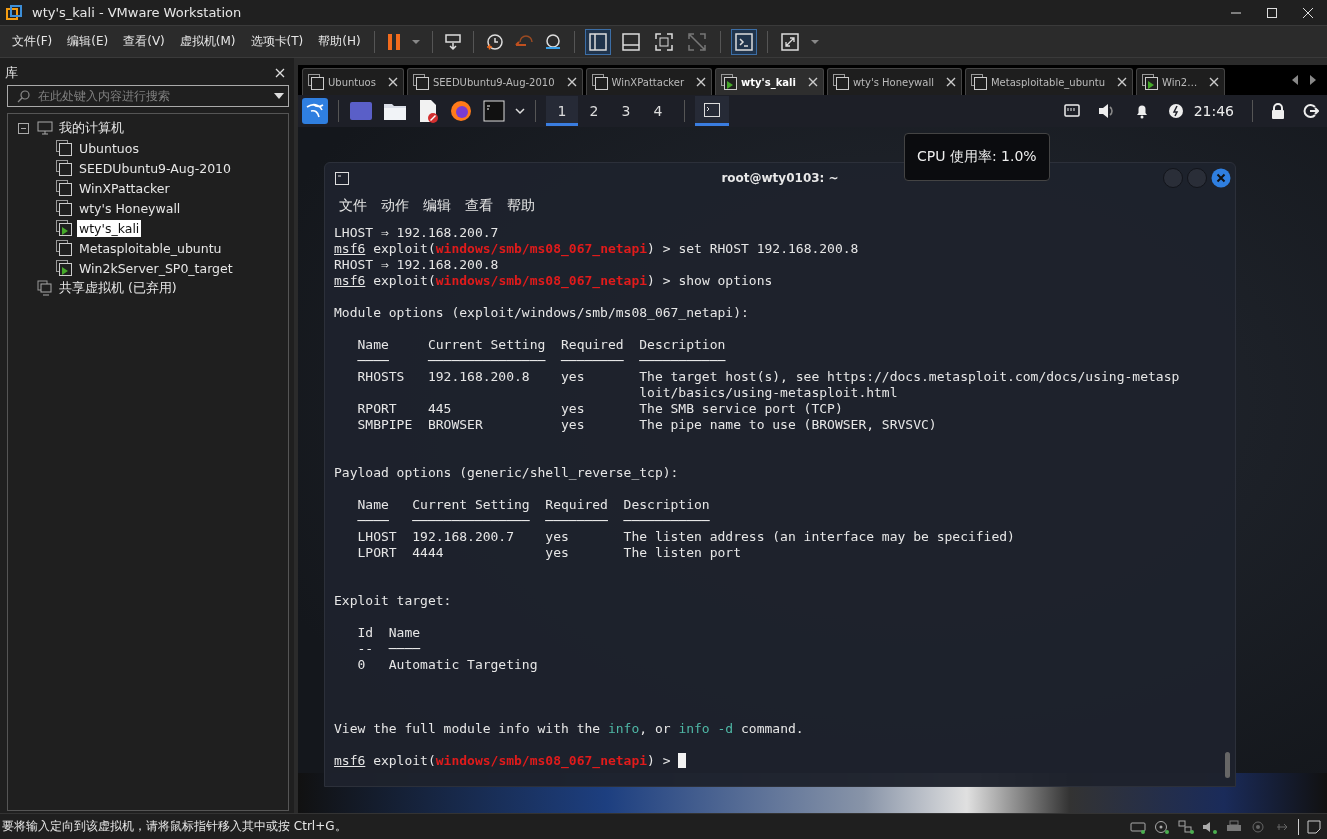  Describe the element at coordinates (150, 248) in the screenshot. I see `tree-item: Metasploitable_ubuntu` at that location.